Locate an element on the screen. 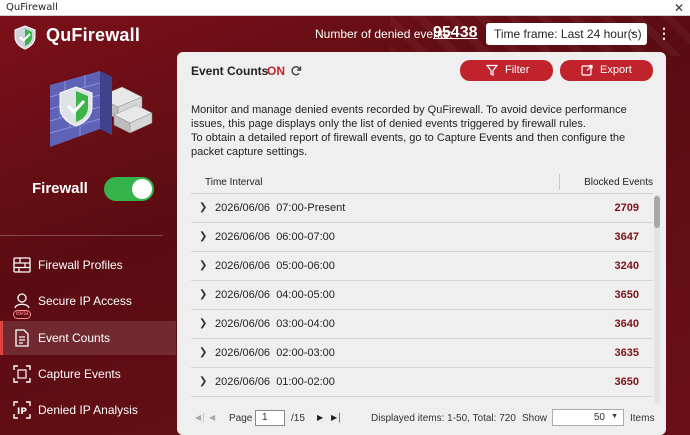 The height and width of the screenshot is (435, 690). event-counts-icon is located at coordinates (22, 338).